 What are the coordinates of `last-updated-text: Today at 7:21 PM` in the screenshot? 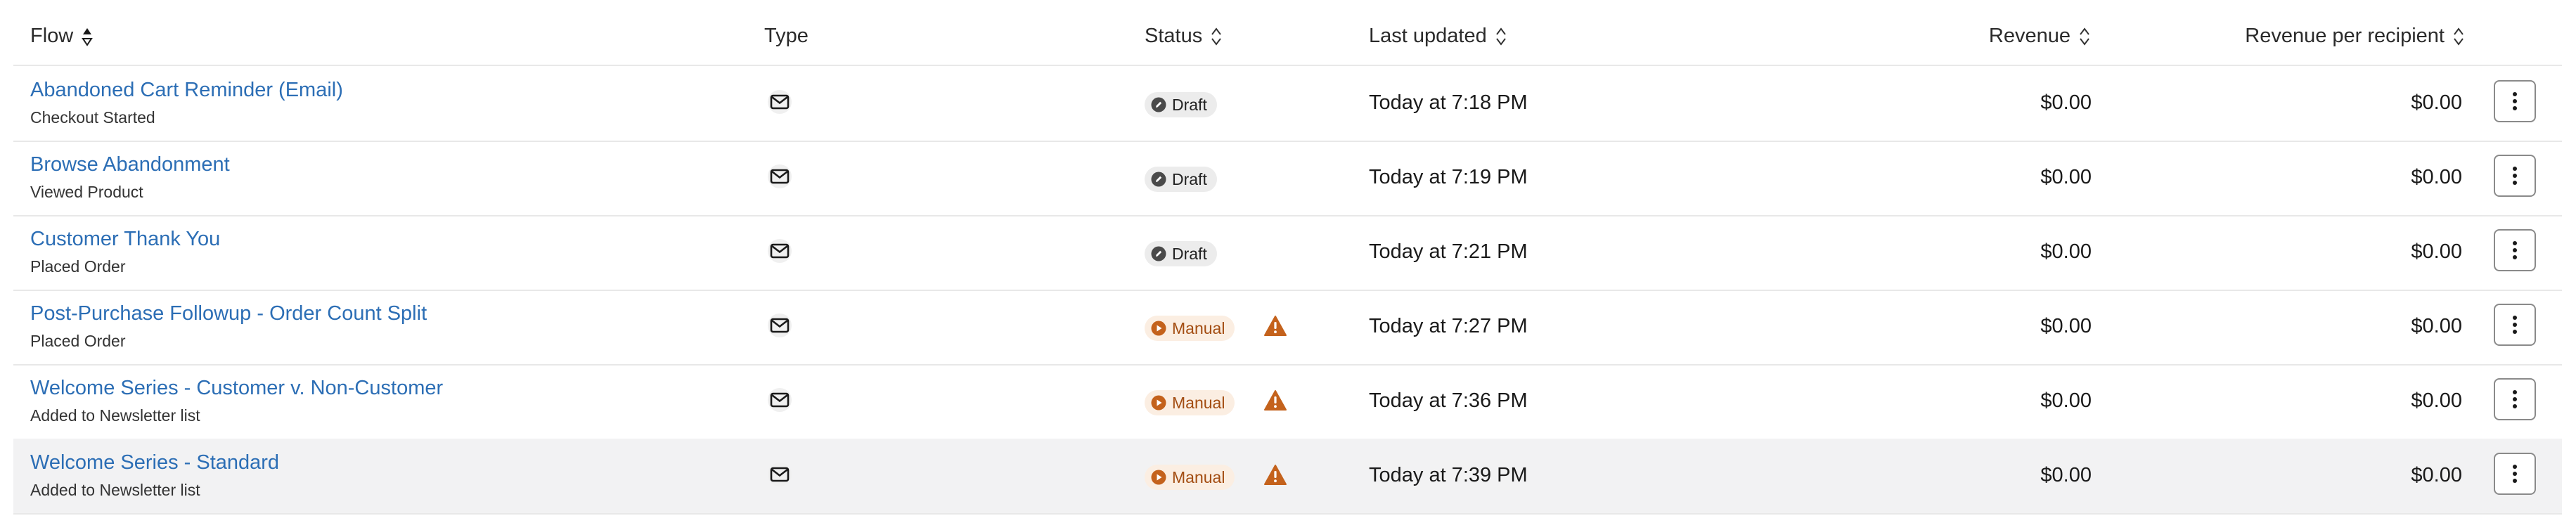 It's located at (1448, 251).